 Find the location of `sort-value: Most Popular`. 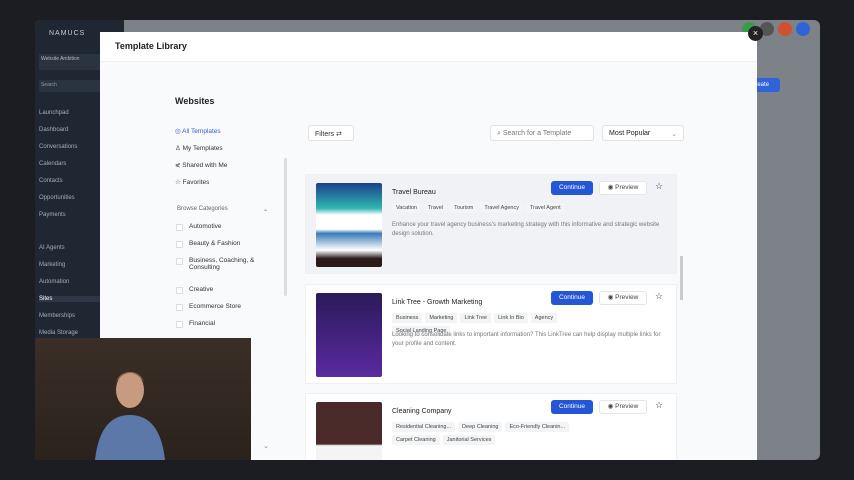

sort-value: Most Popular is located at coordinates (630, 133).